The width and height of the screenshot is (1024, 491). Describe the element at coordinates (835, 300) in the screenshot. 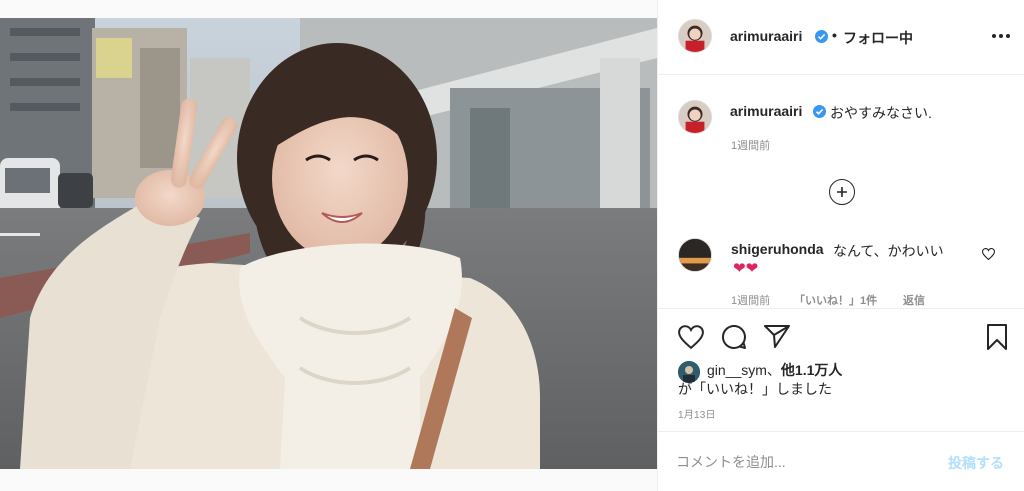

I see `comment-likes-link: 「いいね！」1件` at that location.